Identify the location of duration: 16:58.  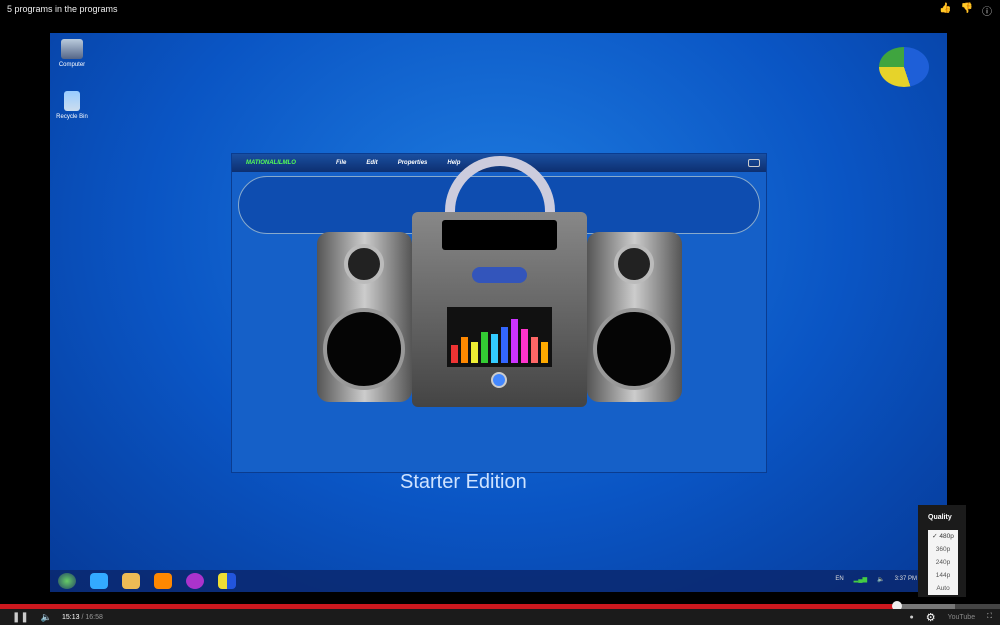
(94, 617).